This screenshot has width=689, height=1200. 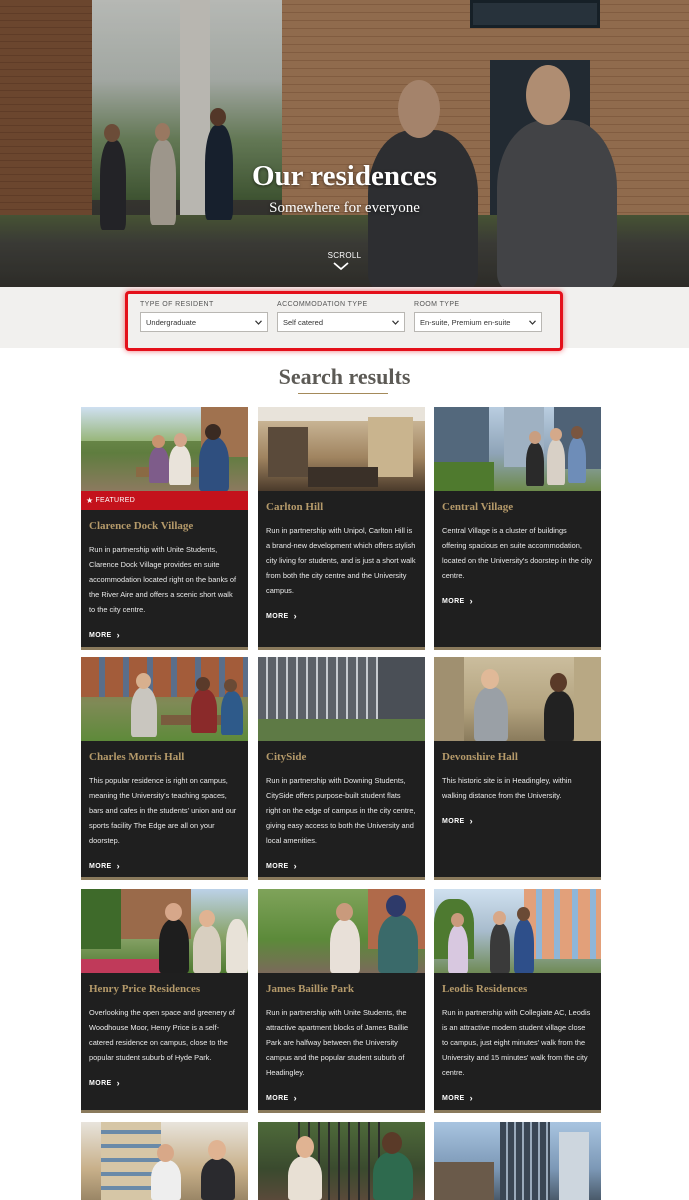 What do you see at coordinates (343, 393) in the screenshot?
I see `title-divider` at bounding box center [343, 393].